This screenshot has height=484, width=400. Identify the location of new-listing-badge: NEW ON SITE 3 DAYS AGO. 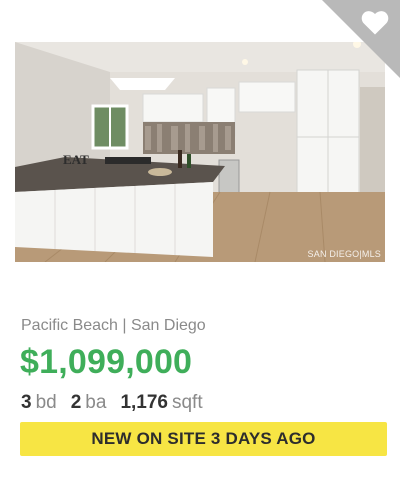
(203, 439).